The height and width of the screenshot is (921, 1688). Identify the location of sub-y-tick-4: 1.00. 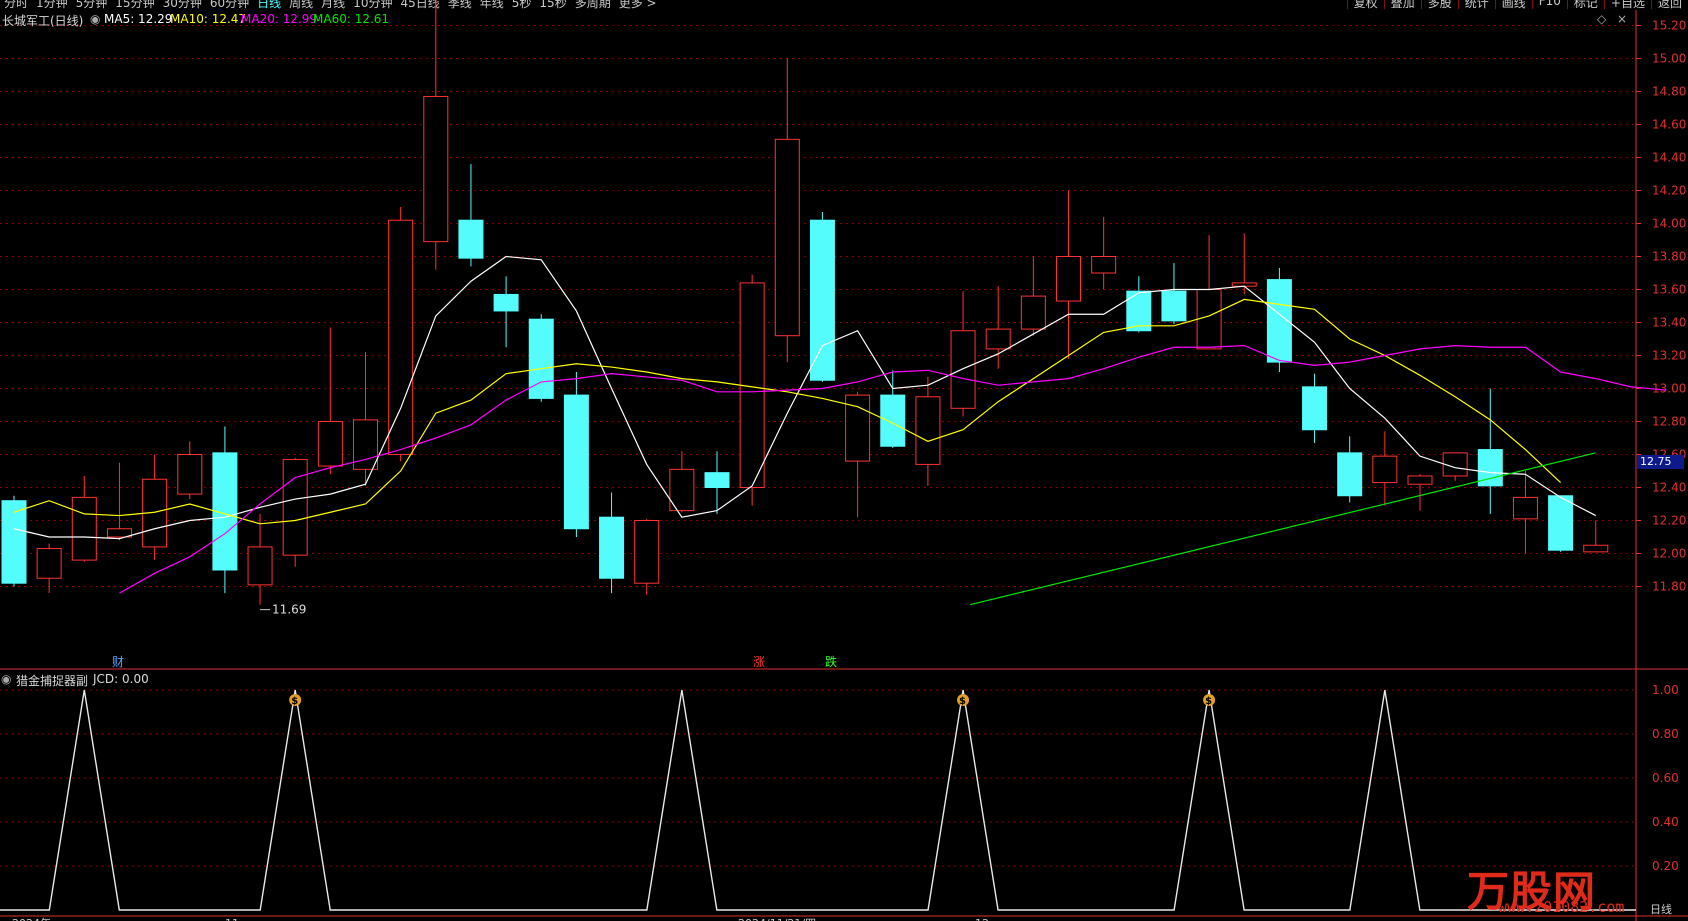
(1665, 690).